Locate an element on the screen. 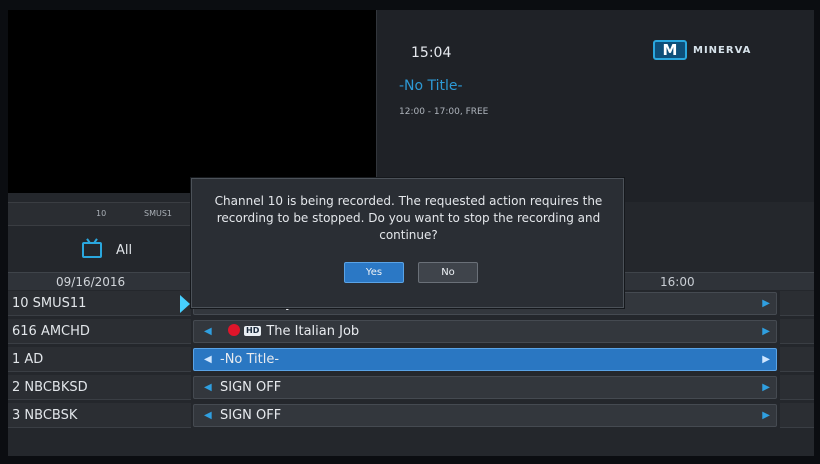  clock: 15:04 is located at coordinates (431, 53).